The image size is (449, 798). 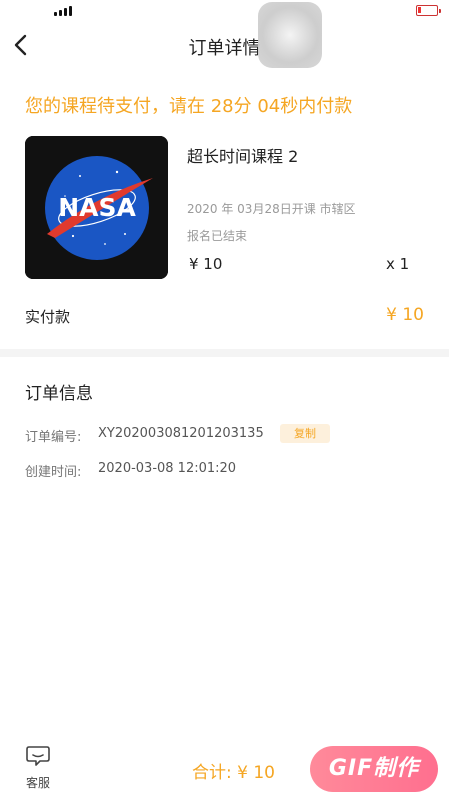 I want to click on course-date: 2020 年 03月28日开课 市辖区, so click(x=271, y=209).